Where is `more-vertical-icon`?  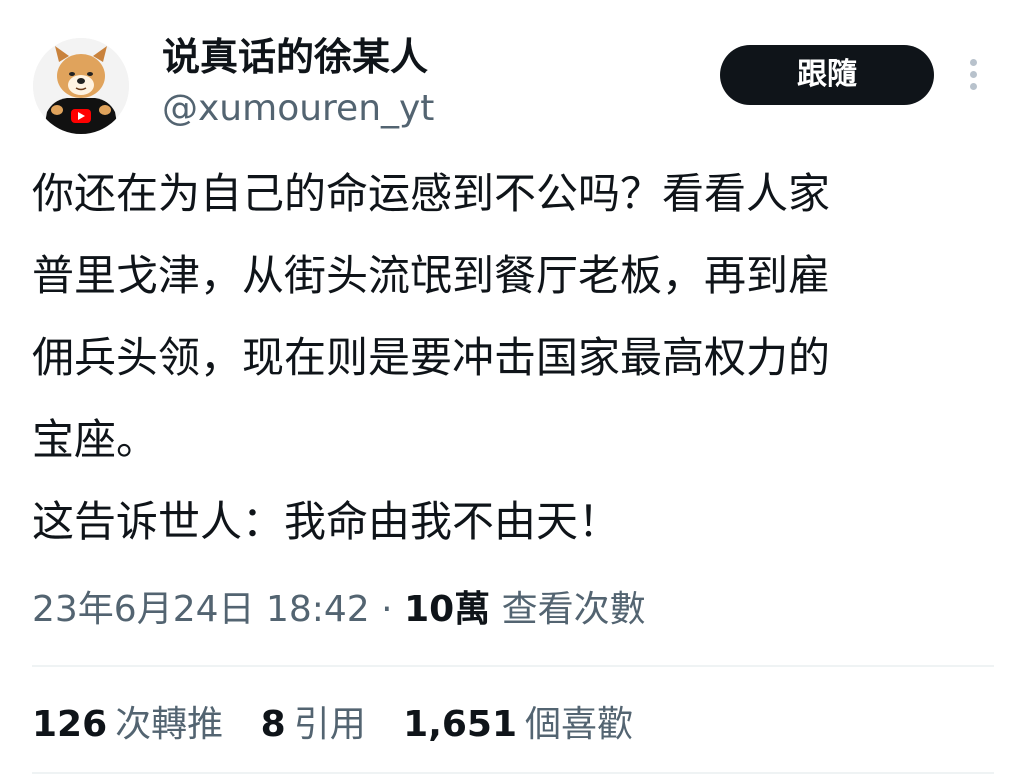
more-vertical-icon is located at coordinates (973, 76).